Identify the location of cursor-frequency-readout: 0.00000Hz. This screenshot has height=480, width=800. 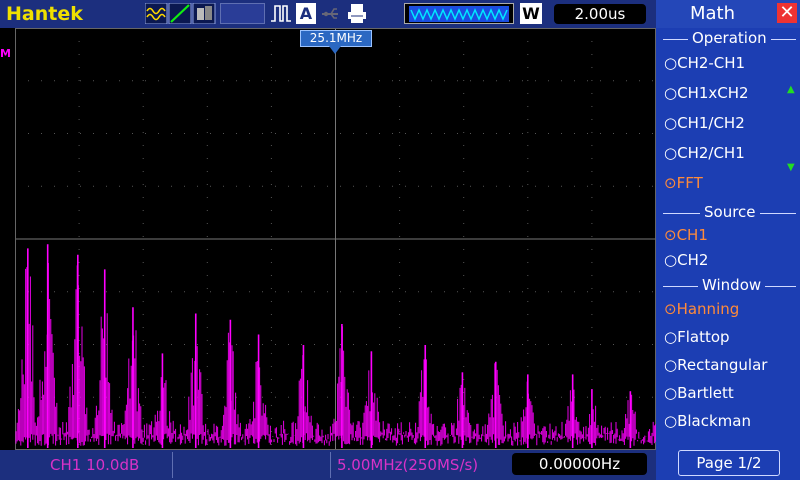
(579, 464).